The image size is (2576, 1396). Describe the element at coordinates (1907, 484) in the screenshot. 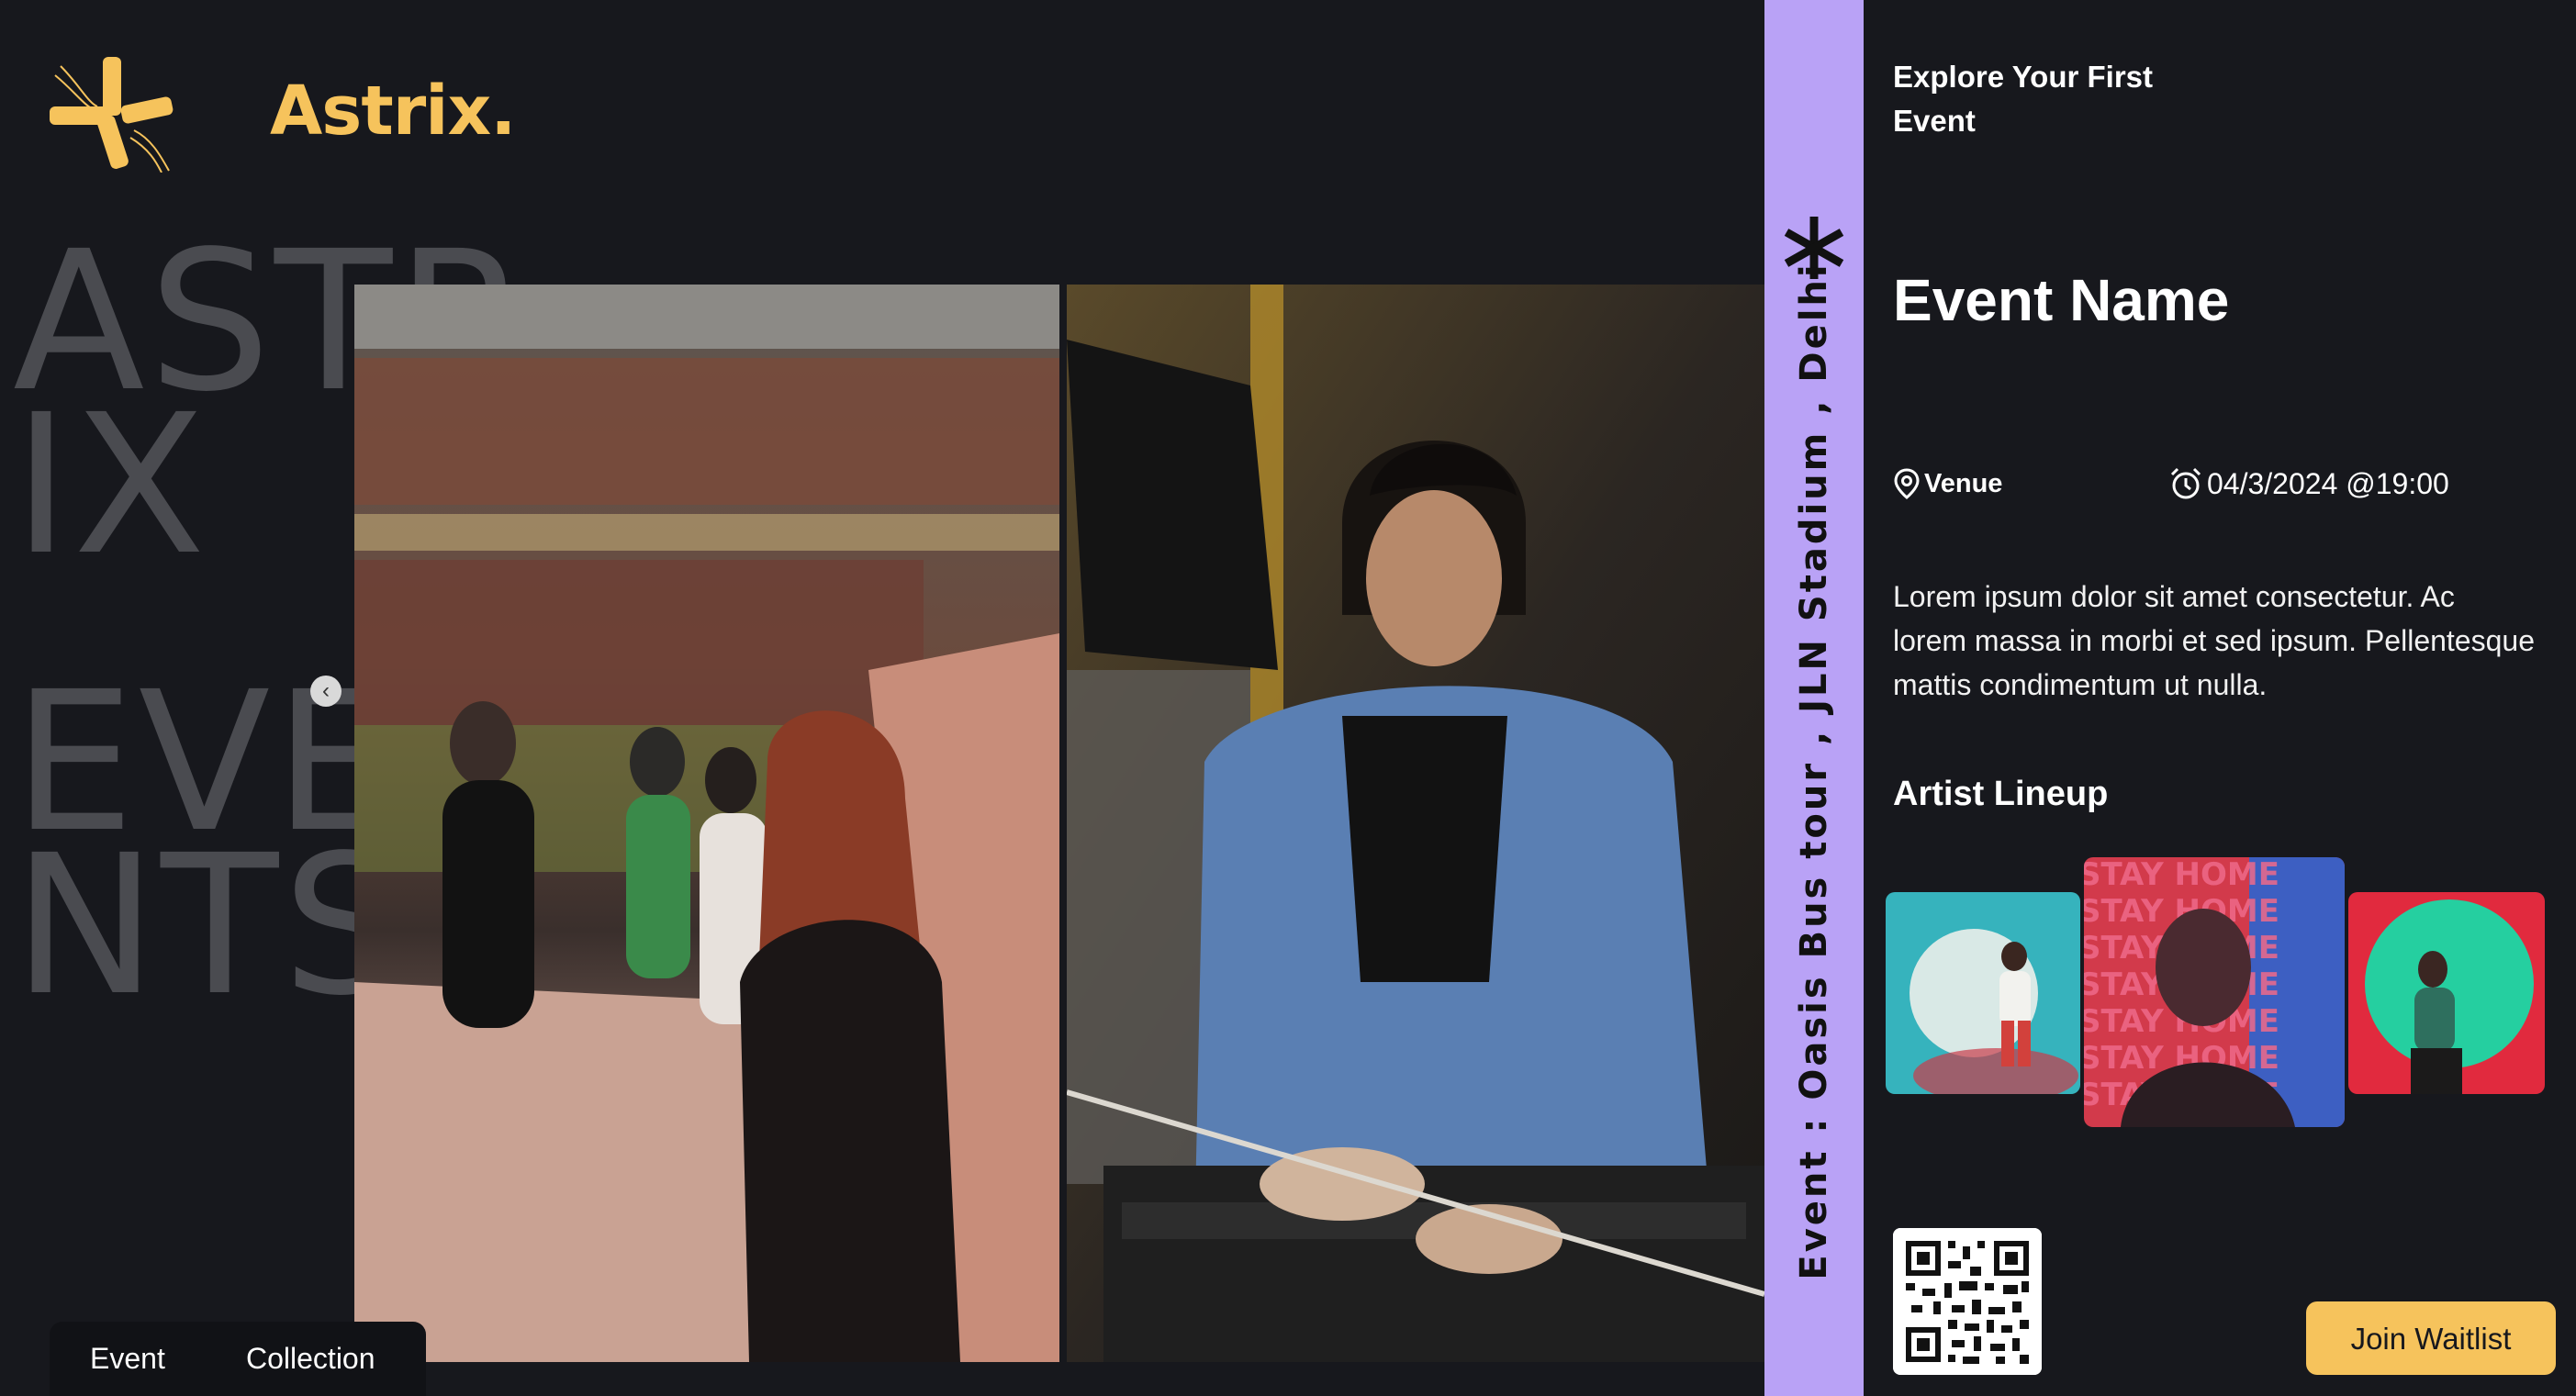

I see `location-pin-icon` at that location.